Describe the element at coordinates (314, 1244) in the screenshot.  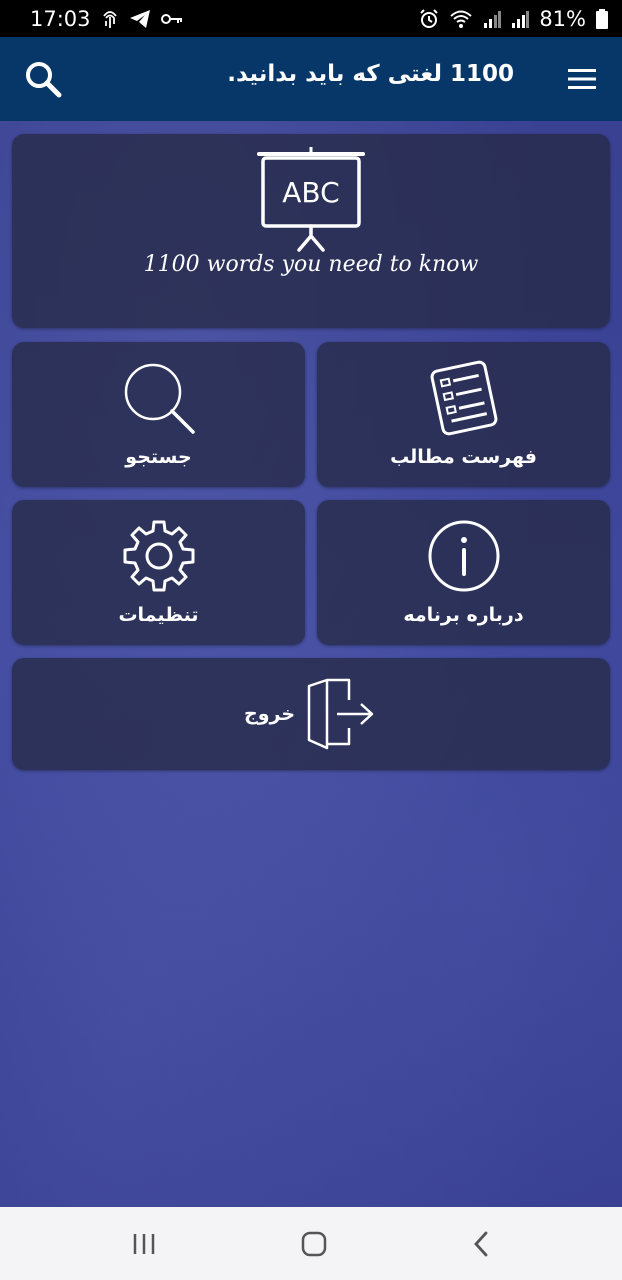
I see `home-icon` at that location.